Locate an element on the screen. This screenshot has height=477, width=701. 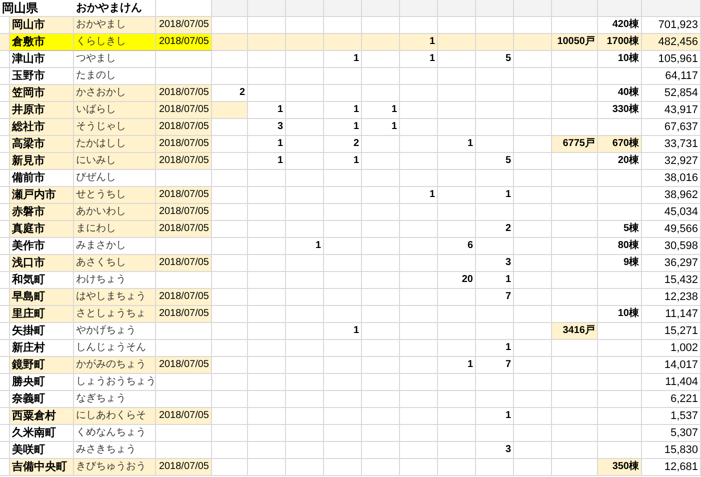
table-cell: きびちゅうおう is located at coordinates (115, 467).